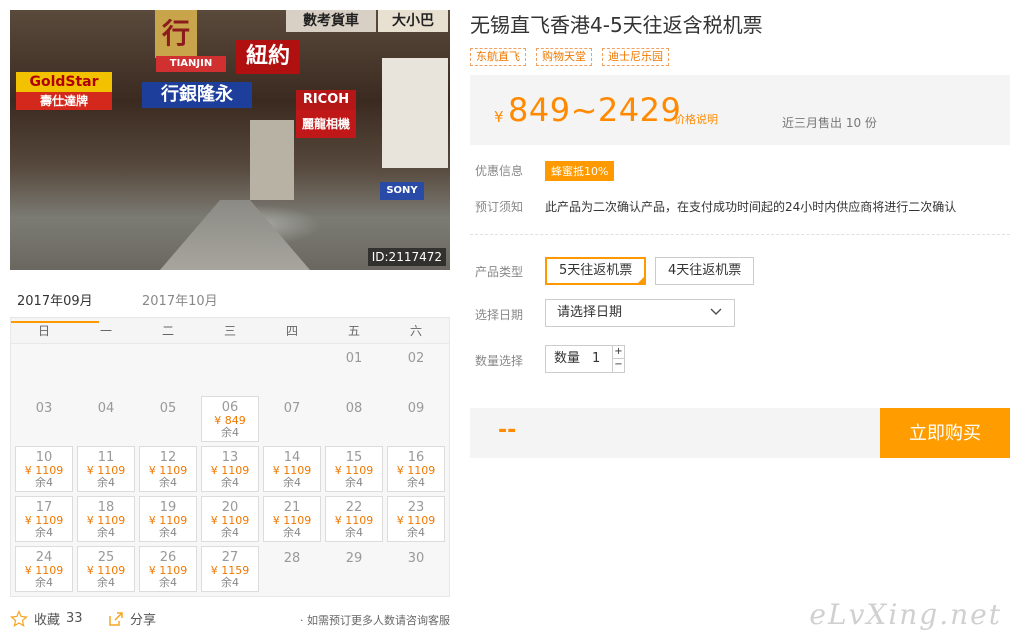 Image resolution: width=1014 pixels, height=643 pixels. I want to click on favorite-label: 收藏, so click(47, 620).